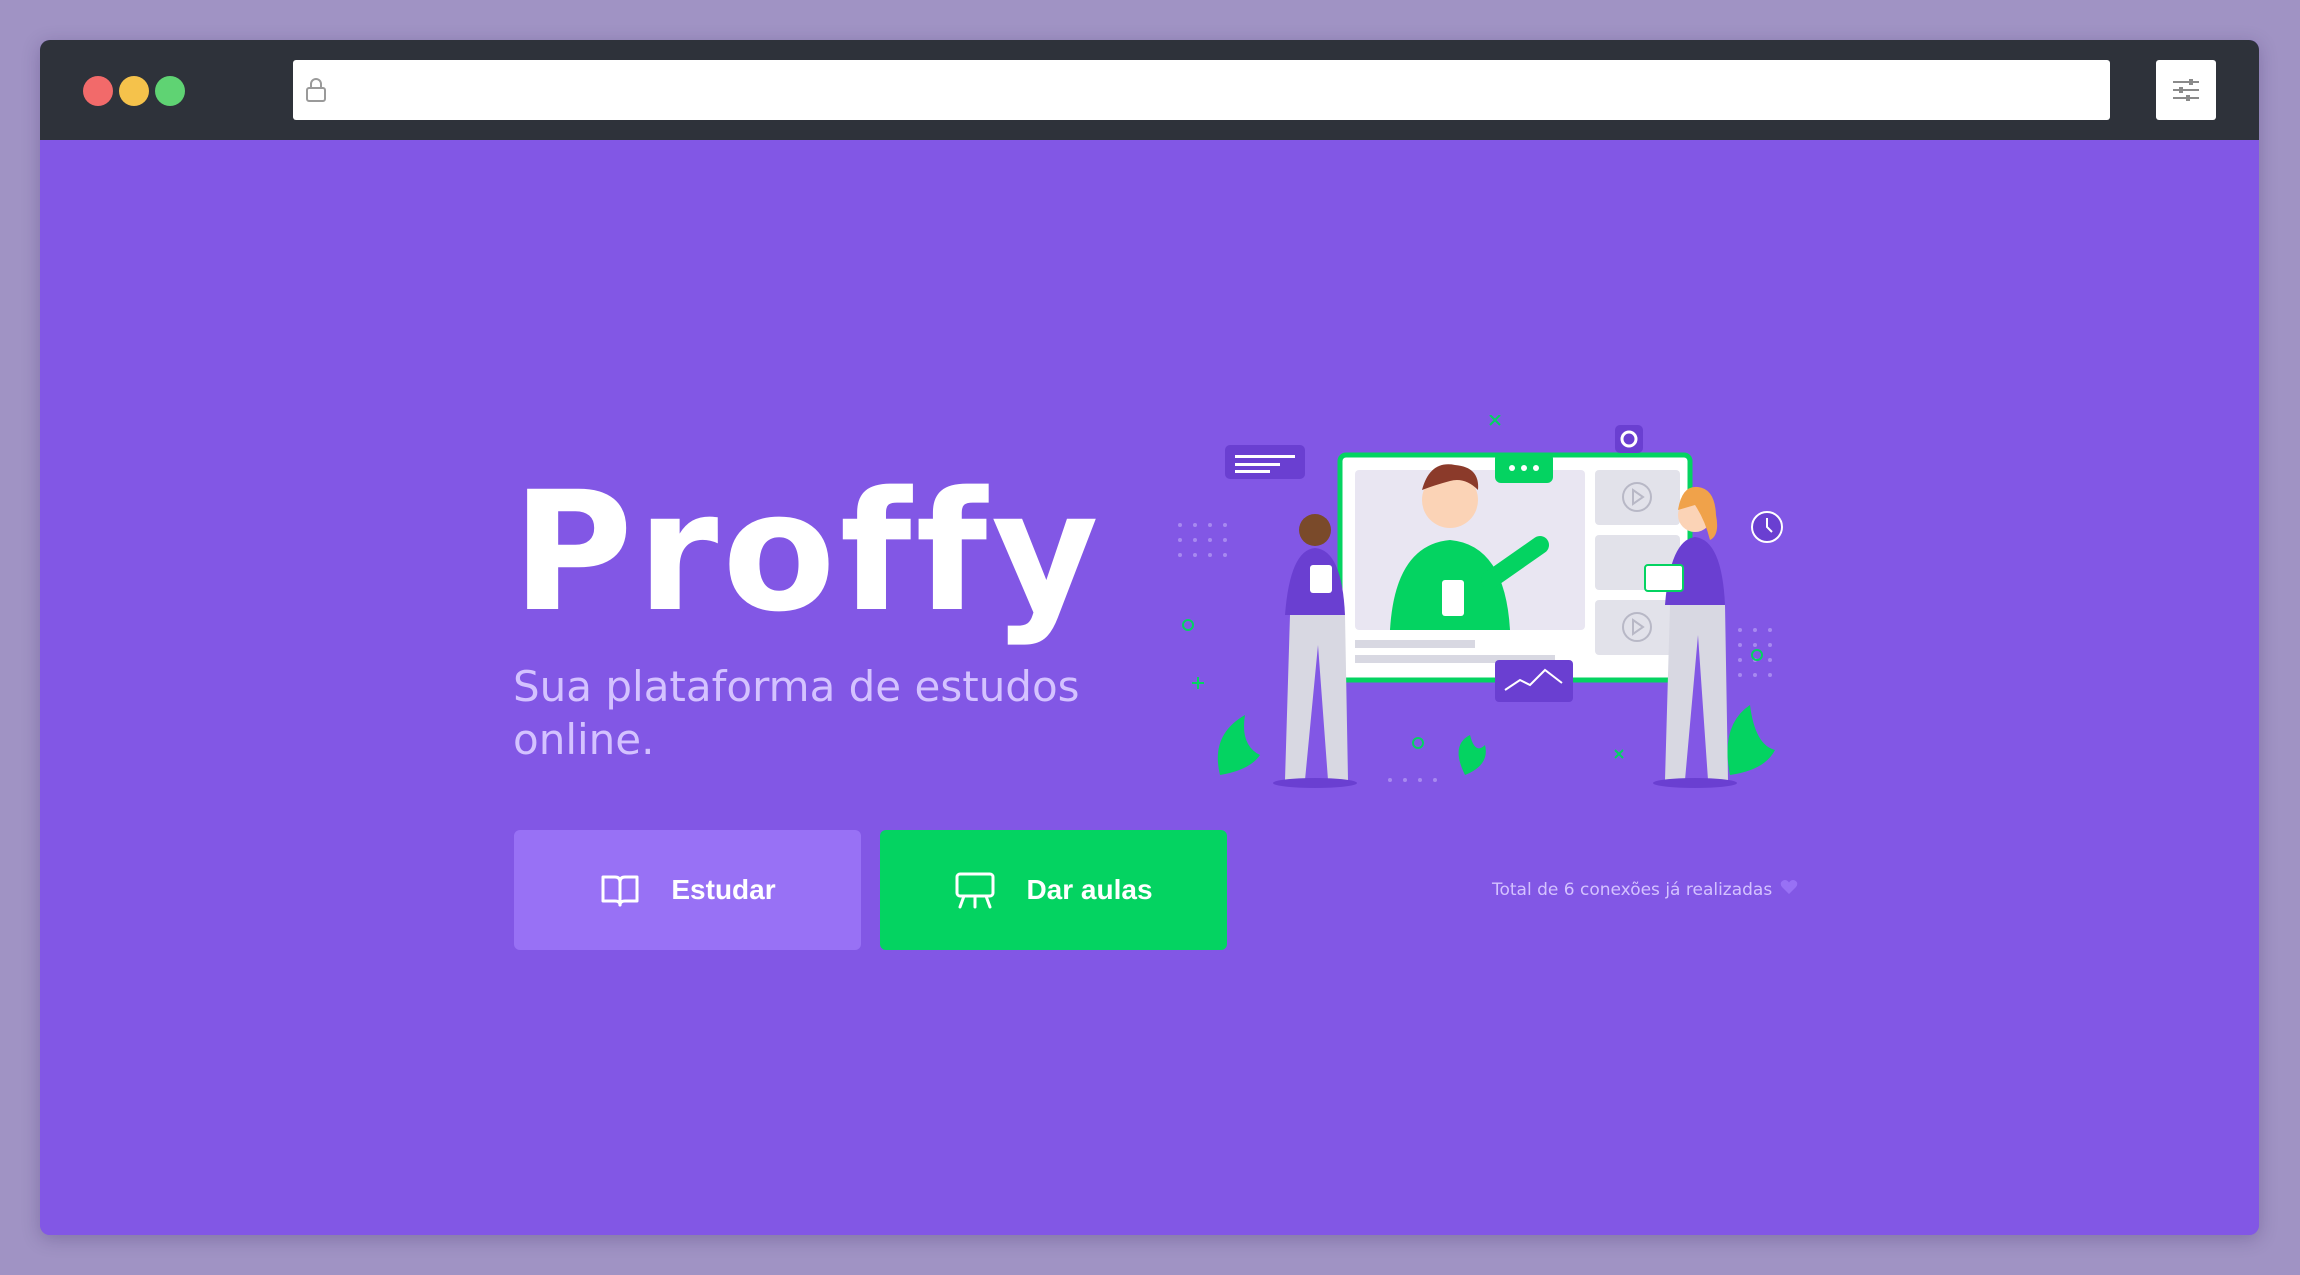 The image size is (2300, 1275). I want to click on teach-button: Dar aulas, so click(1053, 890).